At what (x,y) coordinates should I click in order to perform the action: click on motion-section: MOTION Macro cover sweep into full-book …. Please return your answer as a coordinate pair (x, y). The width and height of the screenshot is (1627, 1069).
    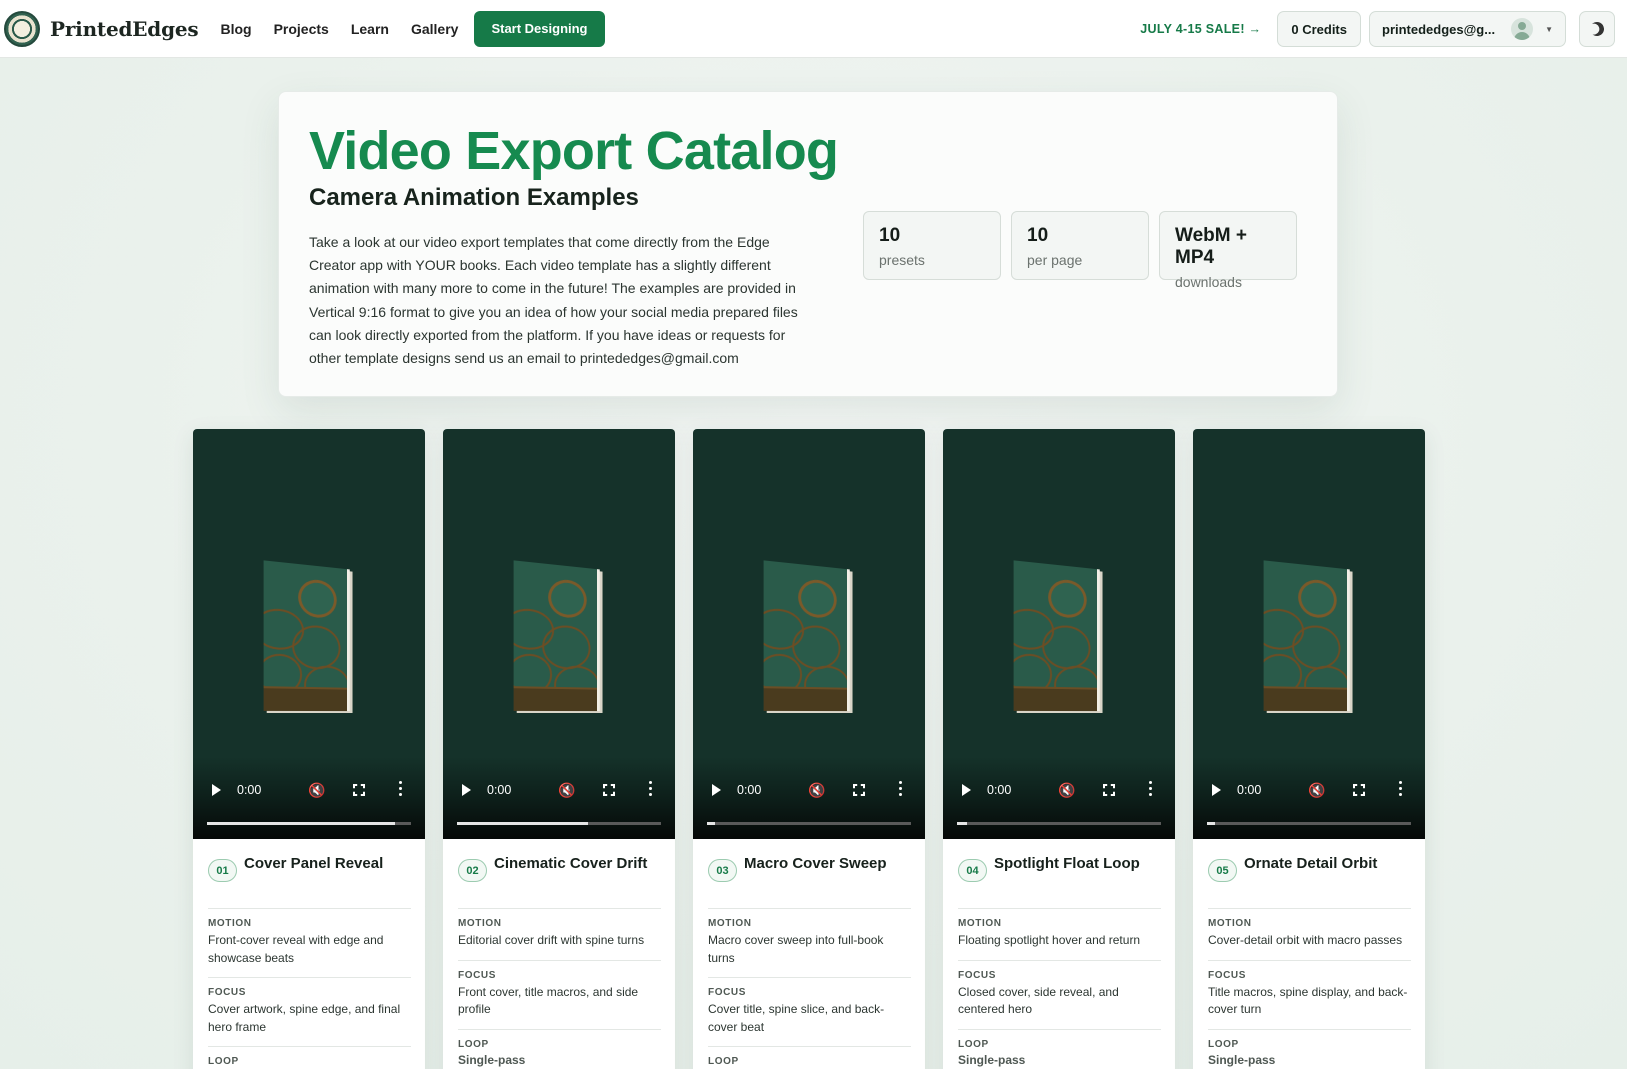
    Looking at the image, I should click on (809, 943).